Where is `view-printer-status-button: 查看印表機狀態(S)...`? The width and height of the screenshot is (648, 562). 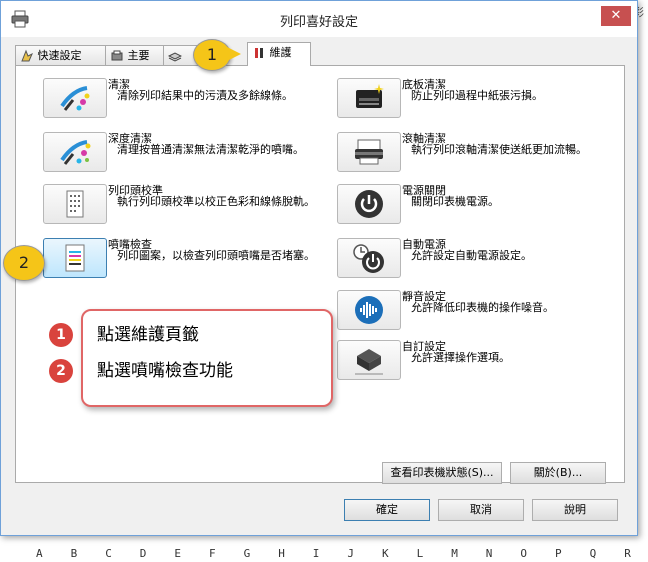 view-printer-status-button: 查看印表機狀態(S)... is located at coordinates (442, 473).